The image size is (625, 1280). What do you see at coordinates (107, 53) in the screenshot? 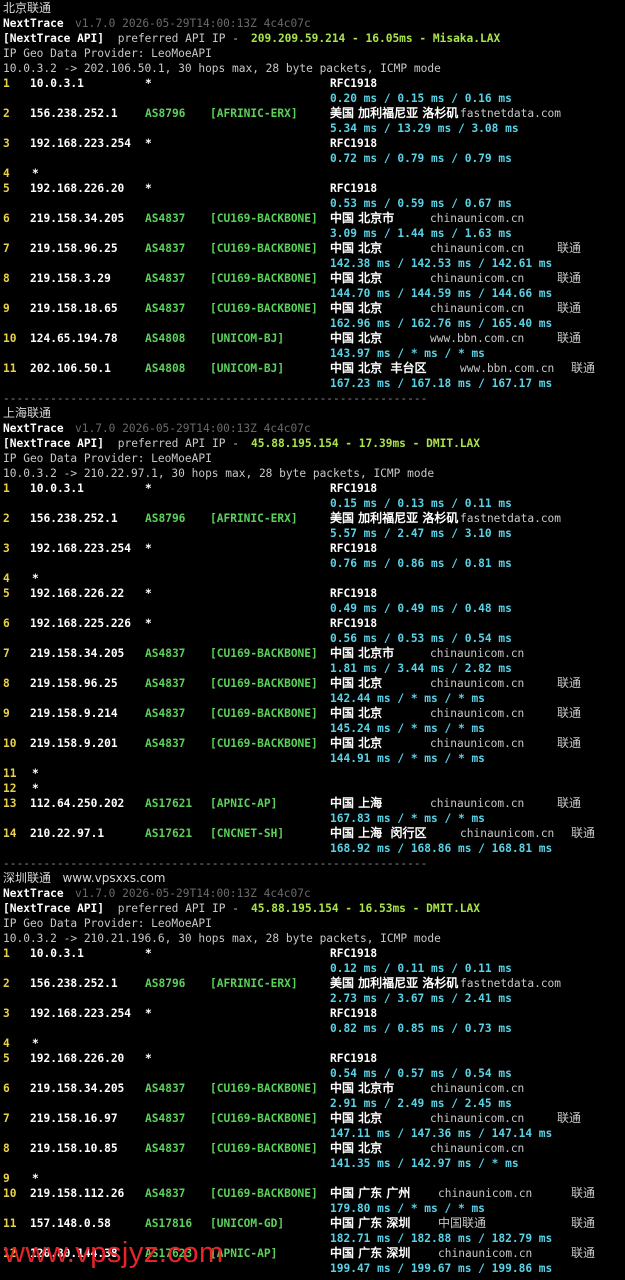
I see `geo-provider: IP Geo Data Provider: LeoMoeAPI` at bounding box center [107, 53].